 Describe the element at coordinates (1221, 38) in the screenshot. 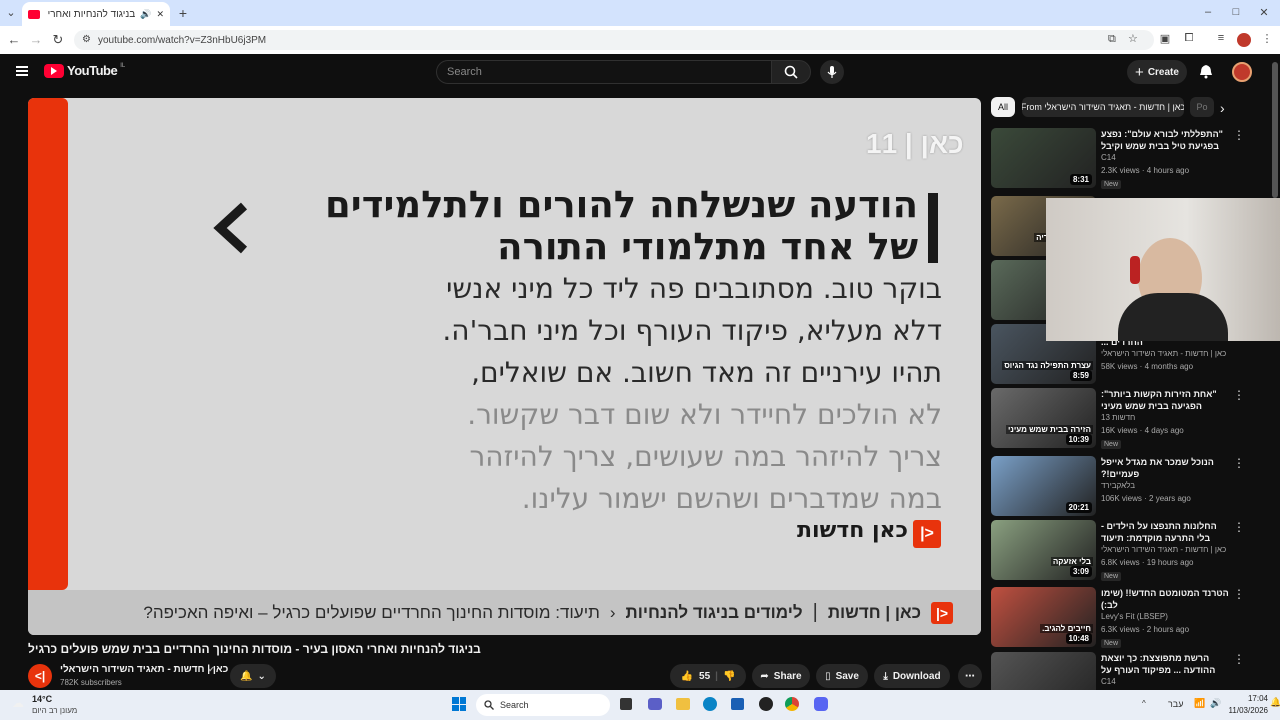

I see `media-control-icon: ≡` at that location.